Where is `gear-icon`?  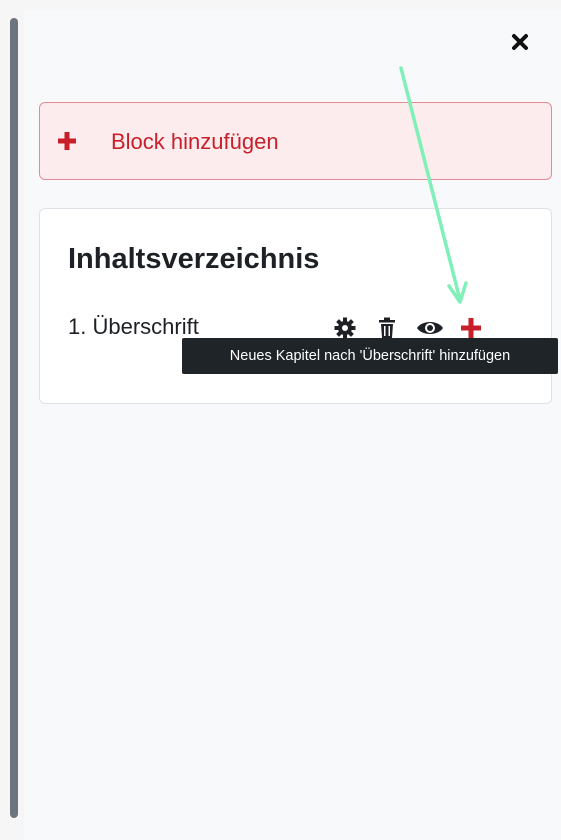 gear-icon is located at coordinates (345, 328).